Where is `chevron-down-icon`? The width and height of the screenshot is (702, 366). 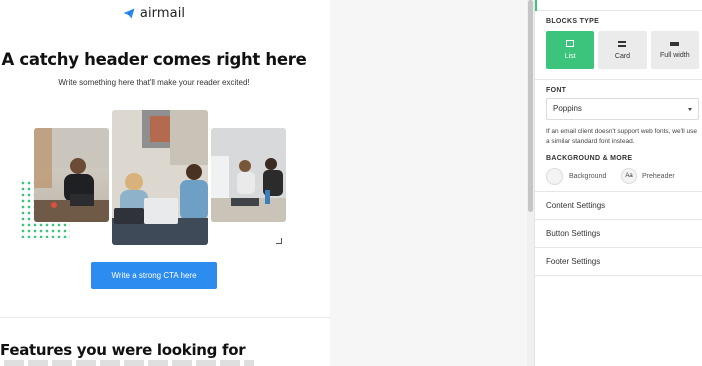 chevron-down-icon is located at coordinates (690, 109).